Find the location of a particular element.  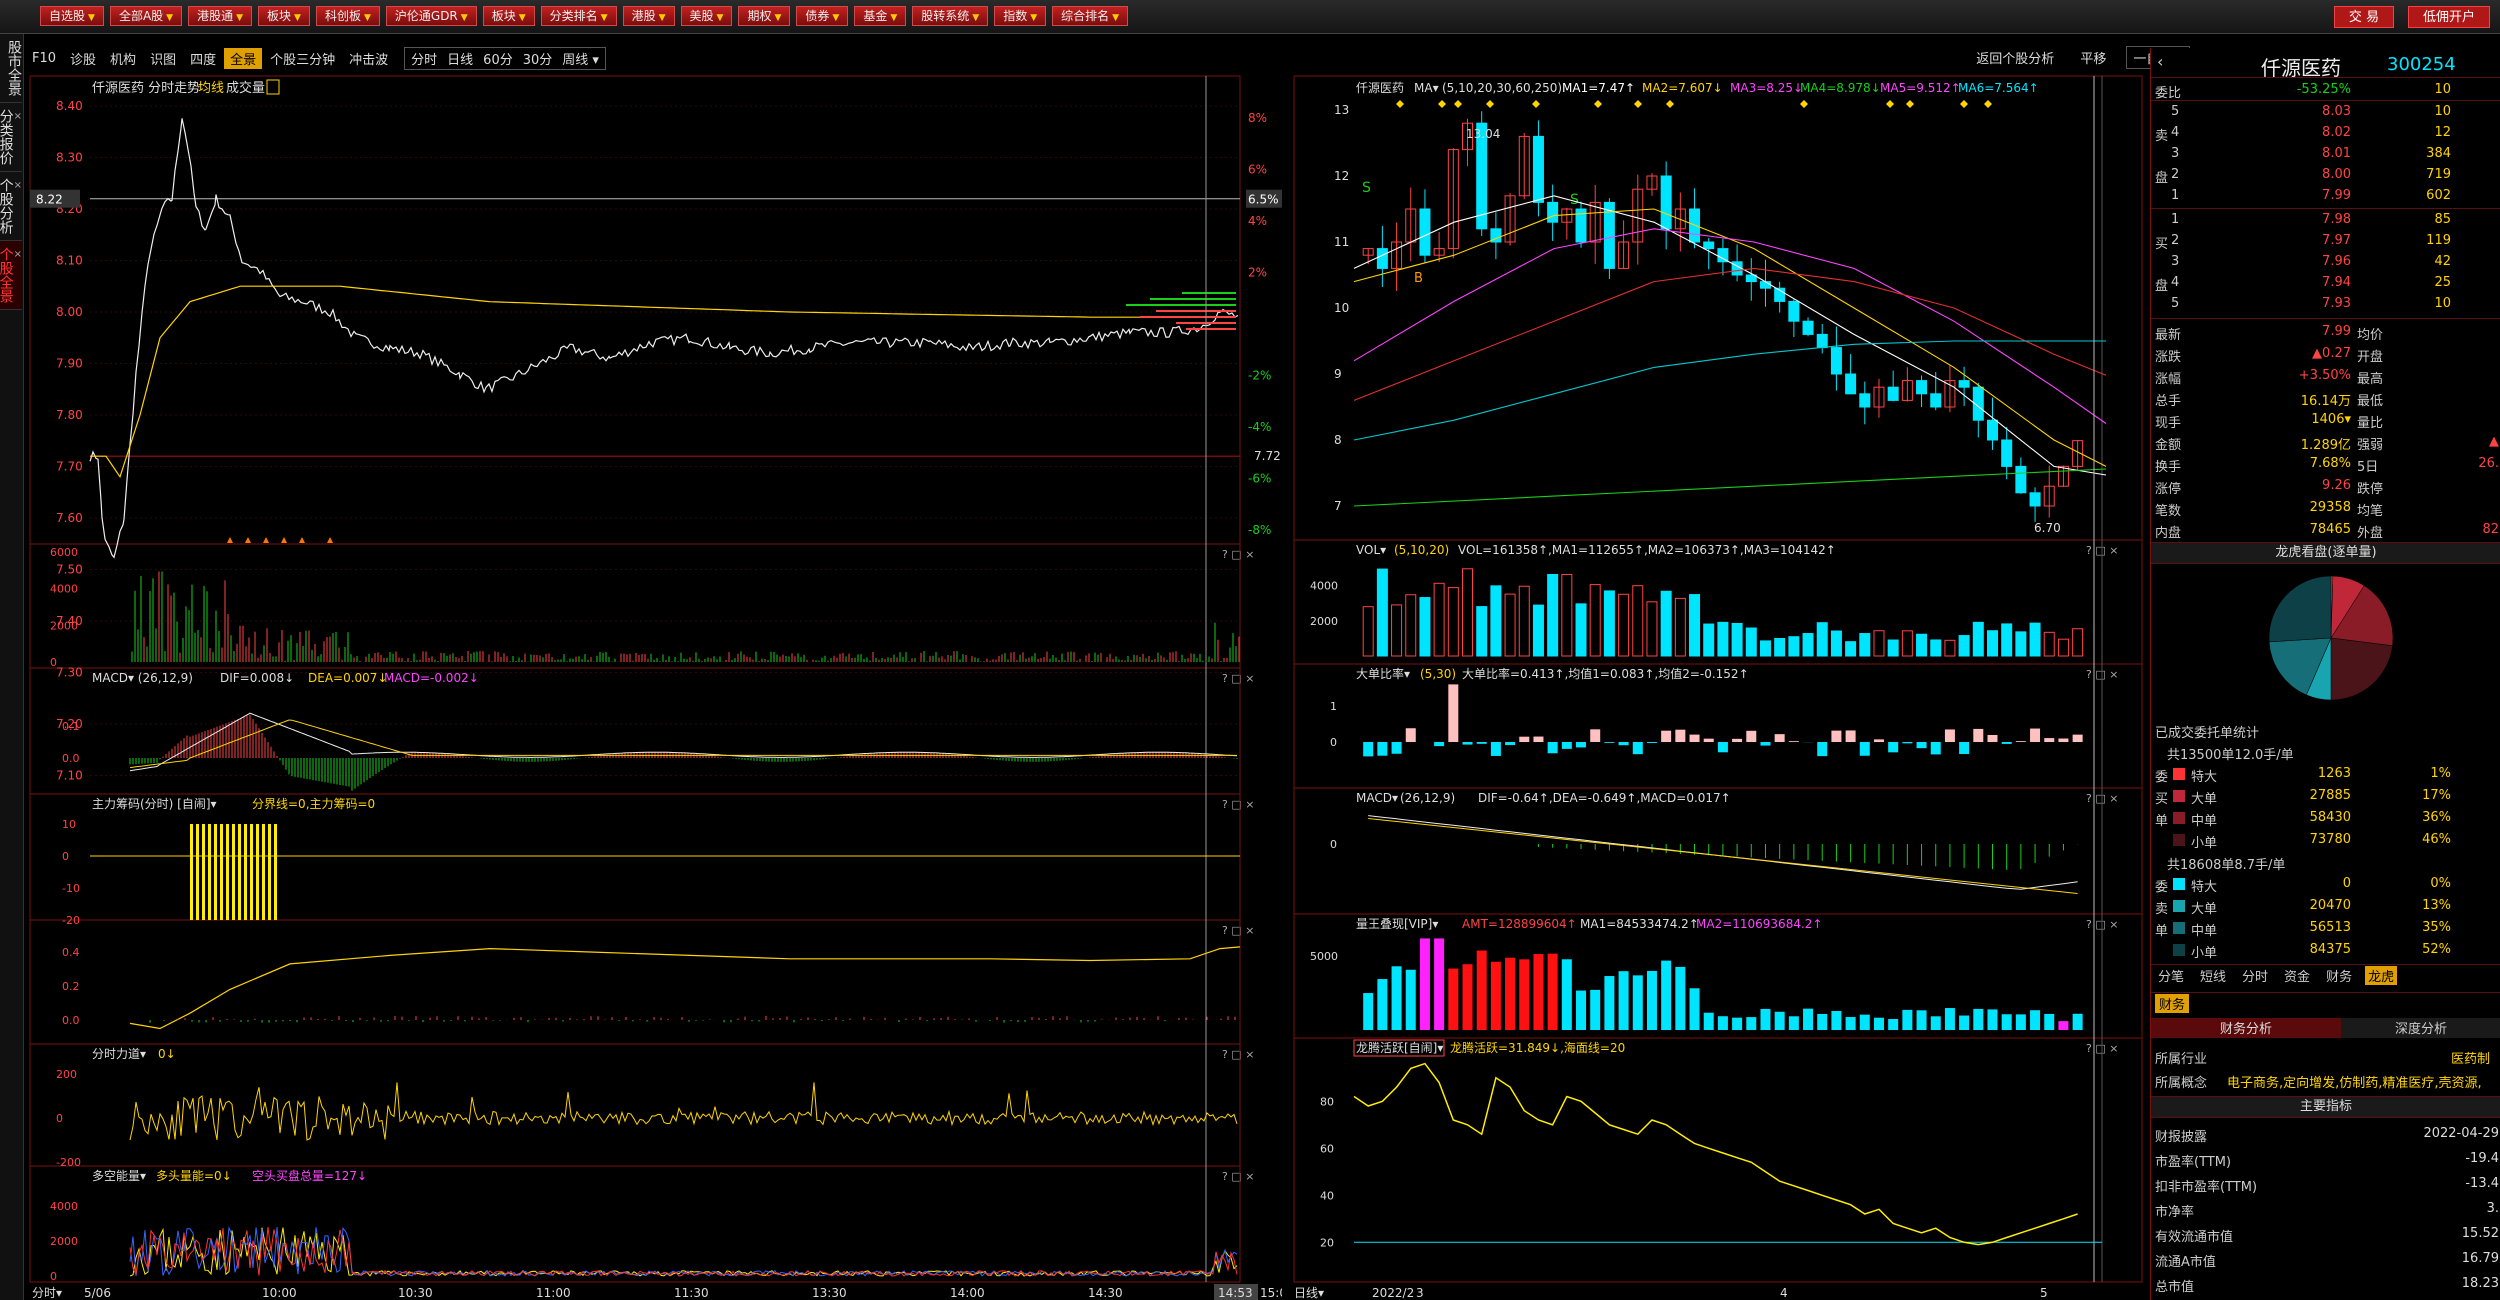

dk-value-short: 空头买盘总量=127↓ is located at coordinates (309, 1175).